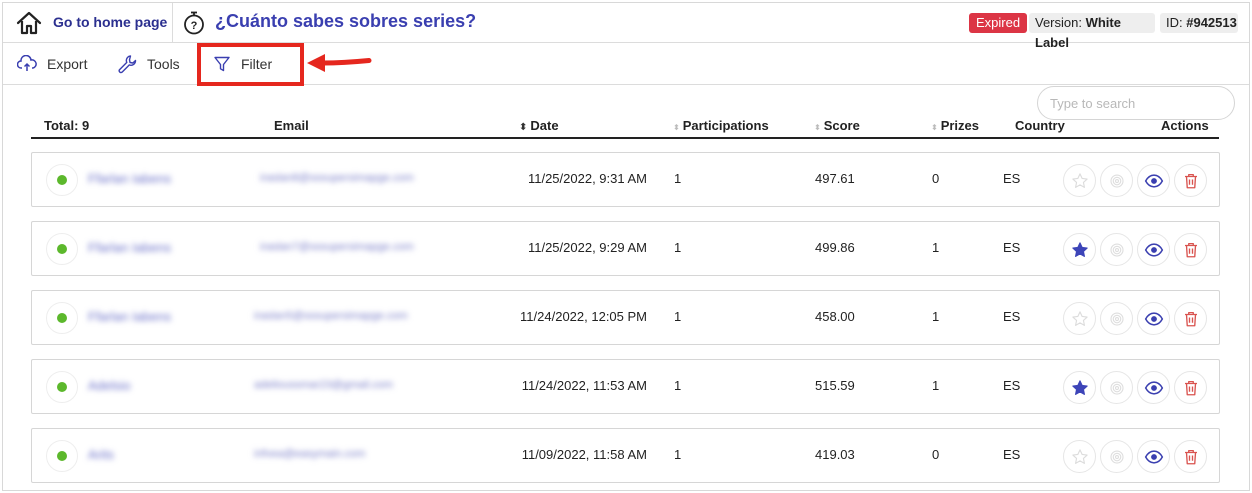 This screenshot has width=1252, height=493. I want to click on column-email: Email, so click(291, 125).